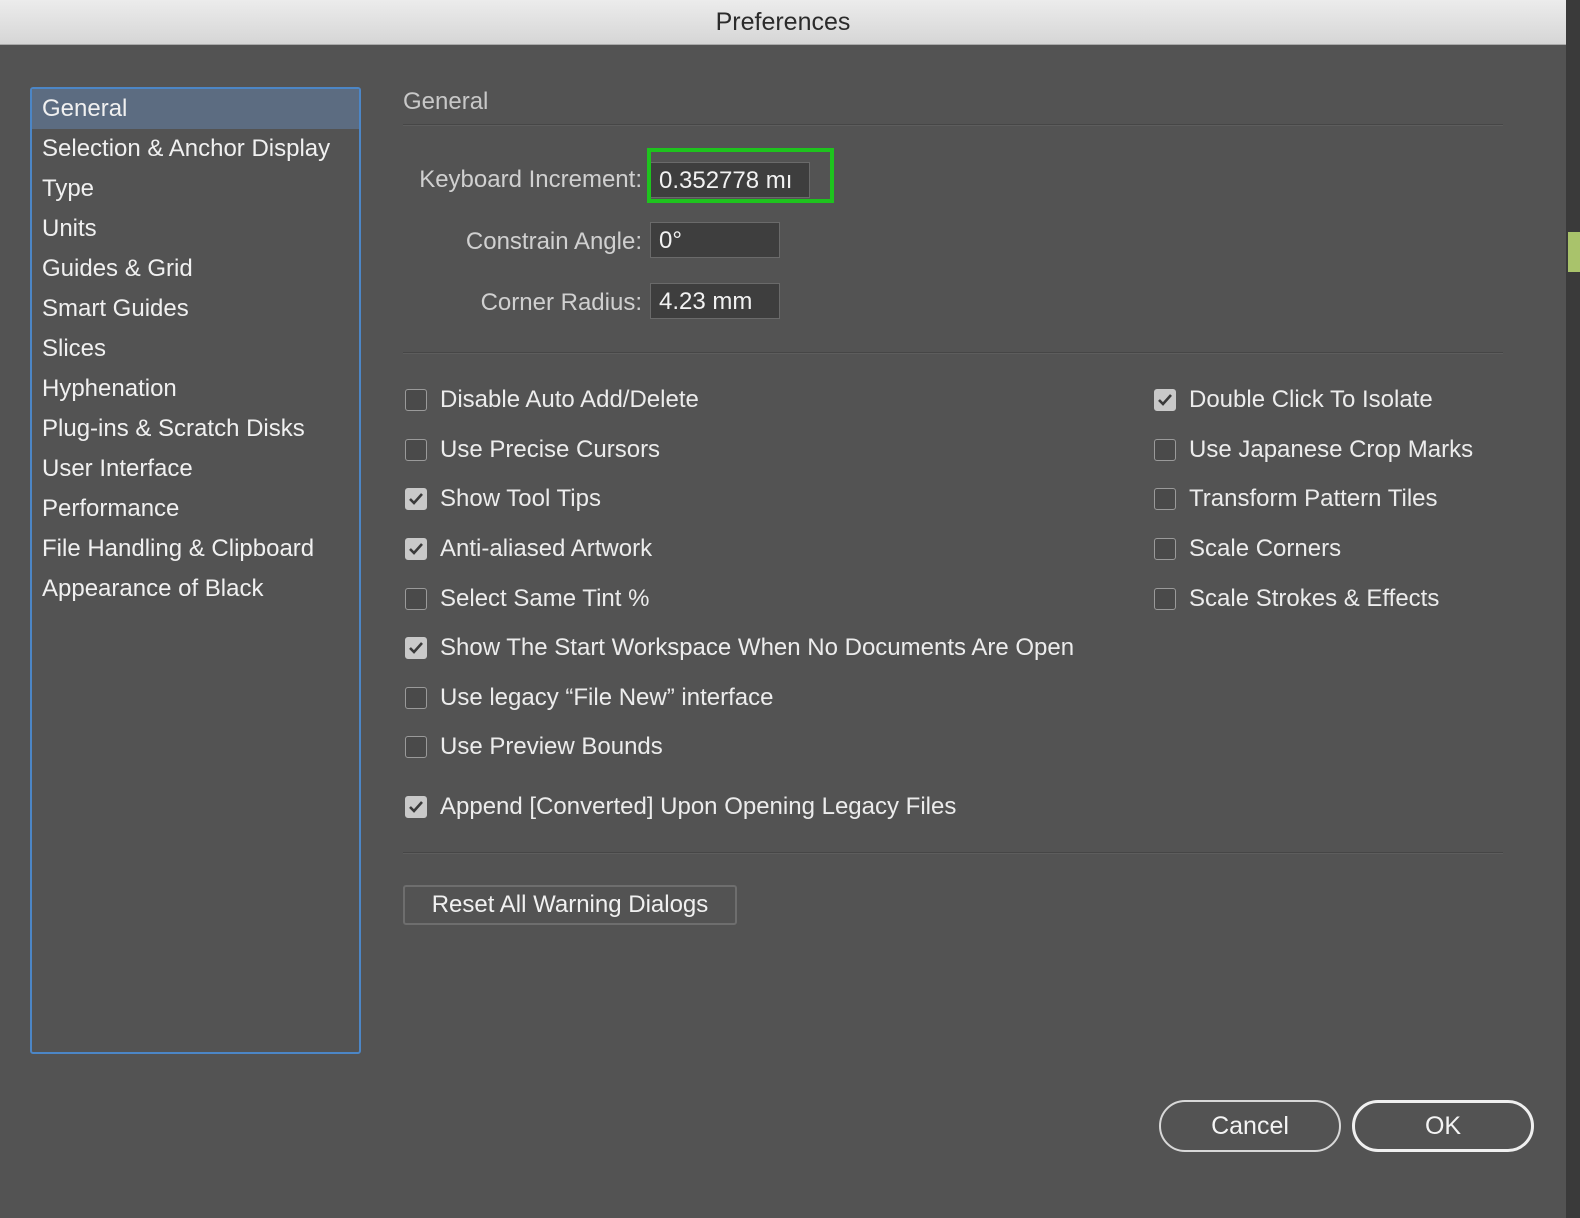 Image resolution: width=1580 pixels, height=1218 pixels. What do you see at coordinates (553, 241) in the screenshot?
I see `constrain-angle-label: Constrain Angle:` at bounding box center [553, 241].